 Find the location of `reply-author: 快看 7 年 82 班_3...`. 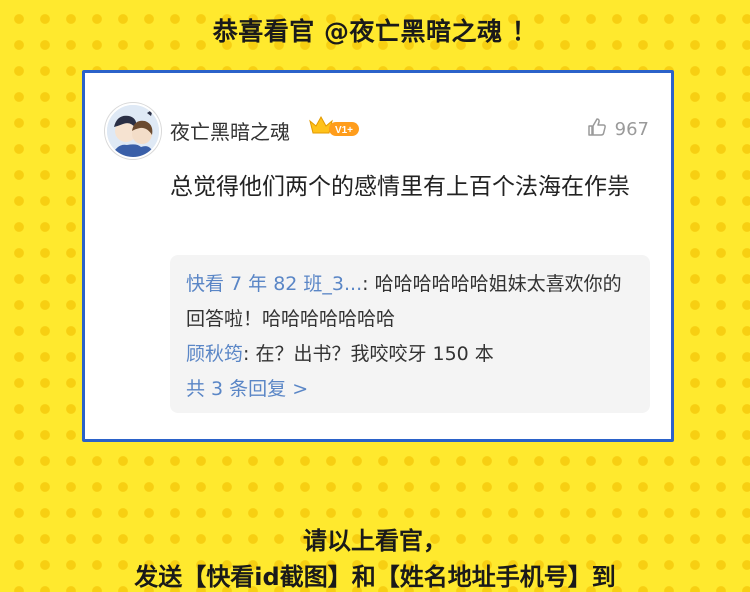

reply-author: 快看 7 年 82 班_3... is located at coordinates (274, 284).